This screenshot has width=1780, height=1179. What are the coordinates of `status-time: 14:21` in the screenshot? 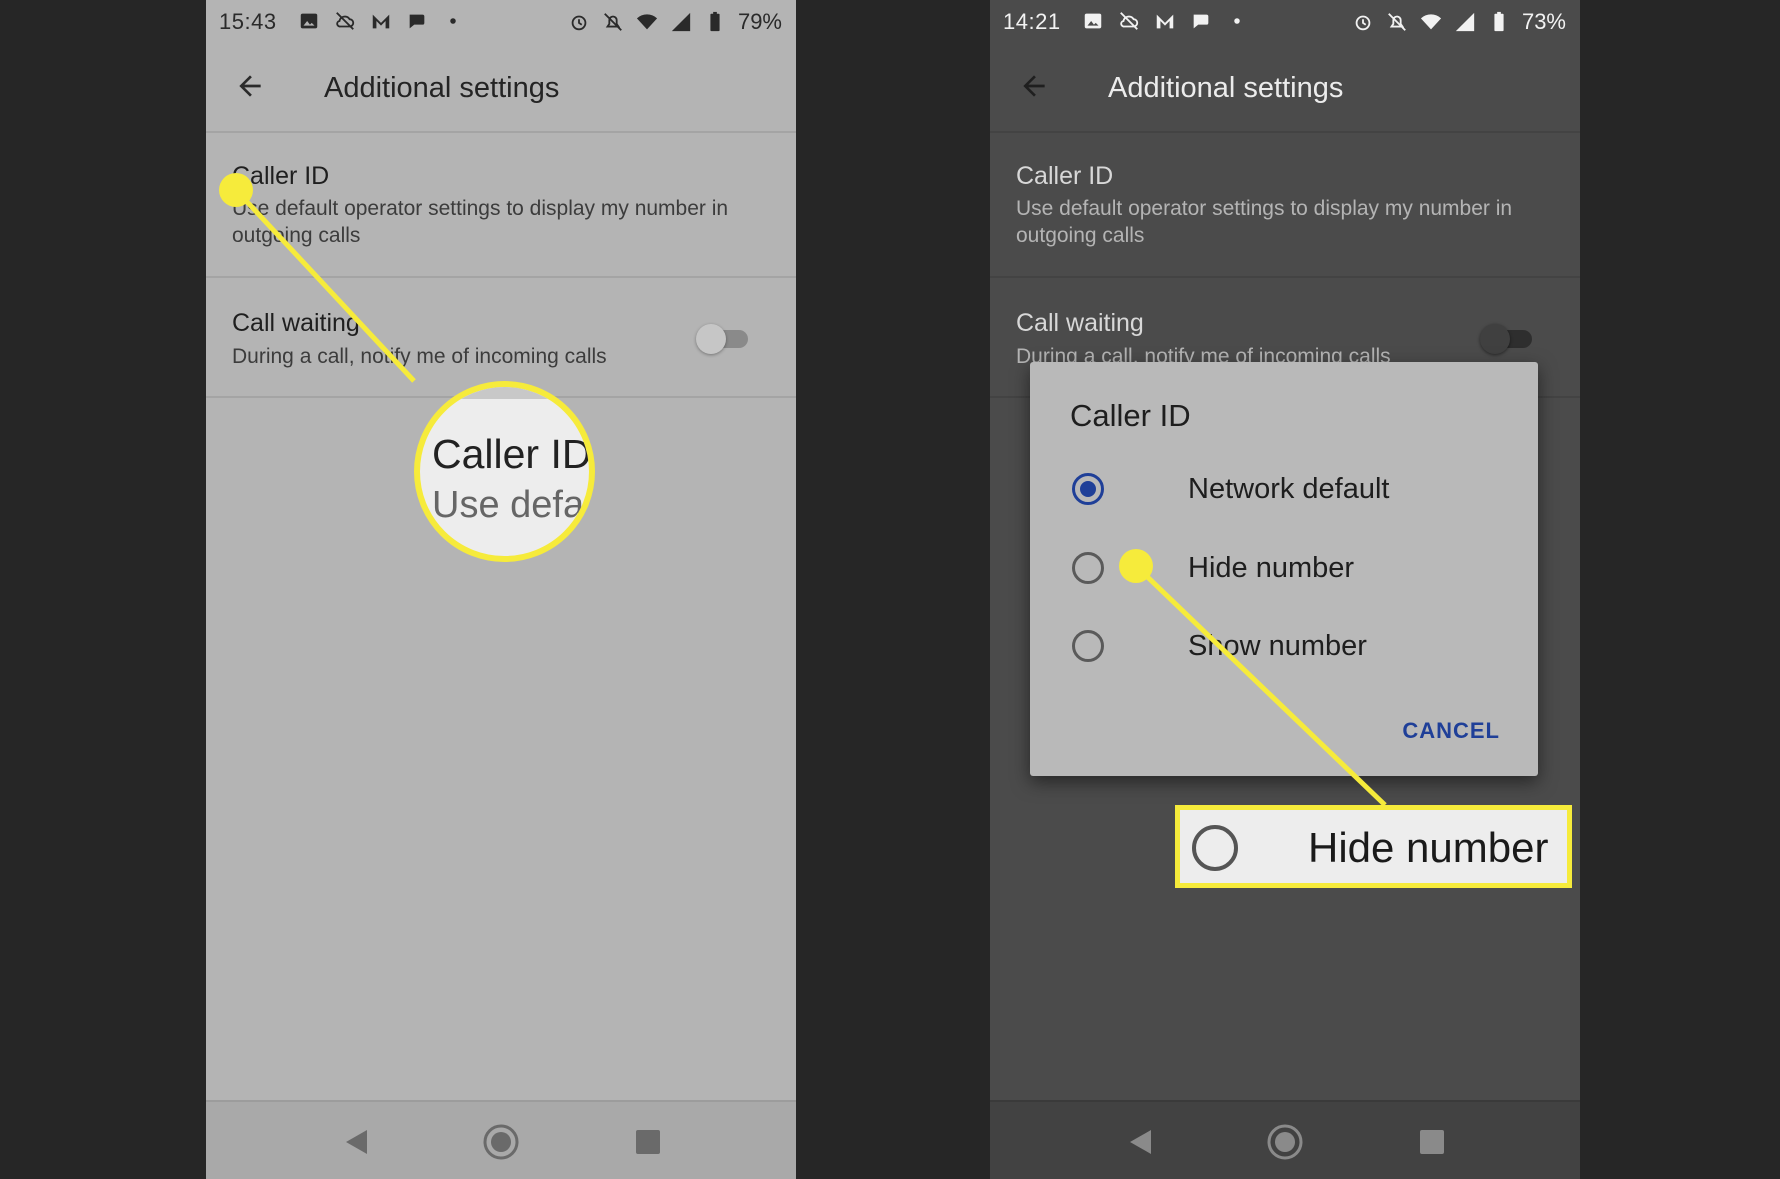 It's located at (1032, 21).